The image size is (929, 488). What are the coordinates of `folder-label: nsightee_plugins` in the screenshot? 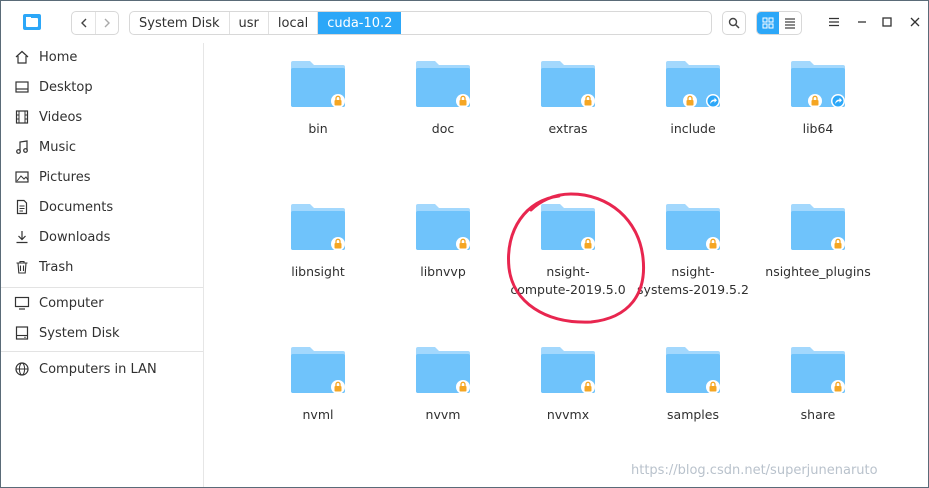 It's located at (818, 271).